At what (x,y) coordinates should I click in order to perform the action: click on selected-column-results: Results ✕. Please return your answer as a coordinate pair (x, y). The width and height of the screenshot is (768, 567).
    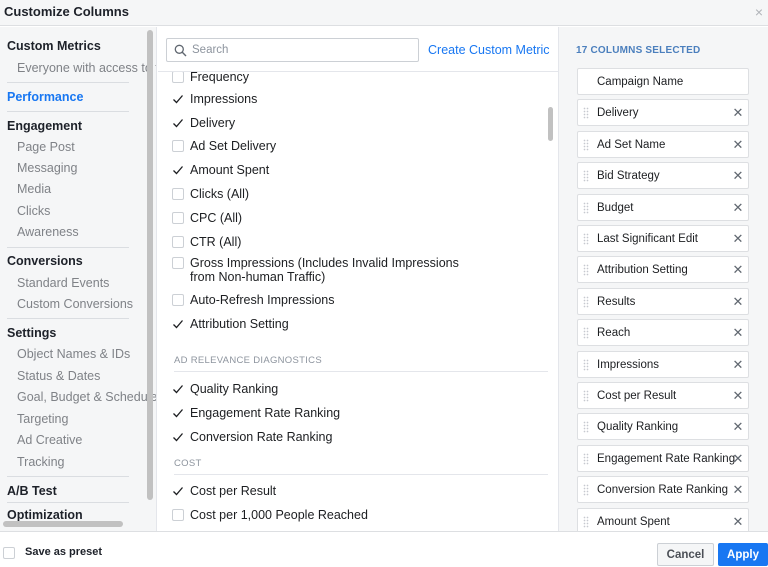
    Looking at the image, I should click on (663, 301).